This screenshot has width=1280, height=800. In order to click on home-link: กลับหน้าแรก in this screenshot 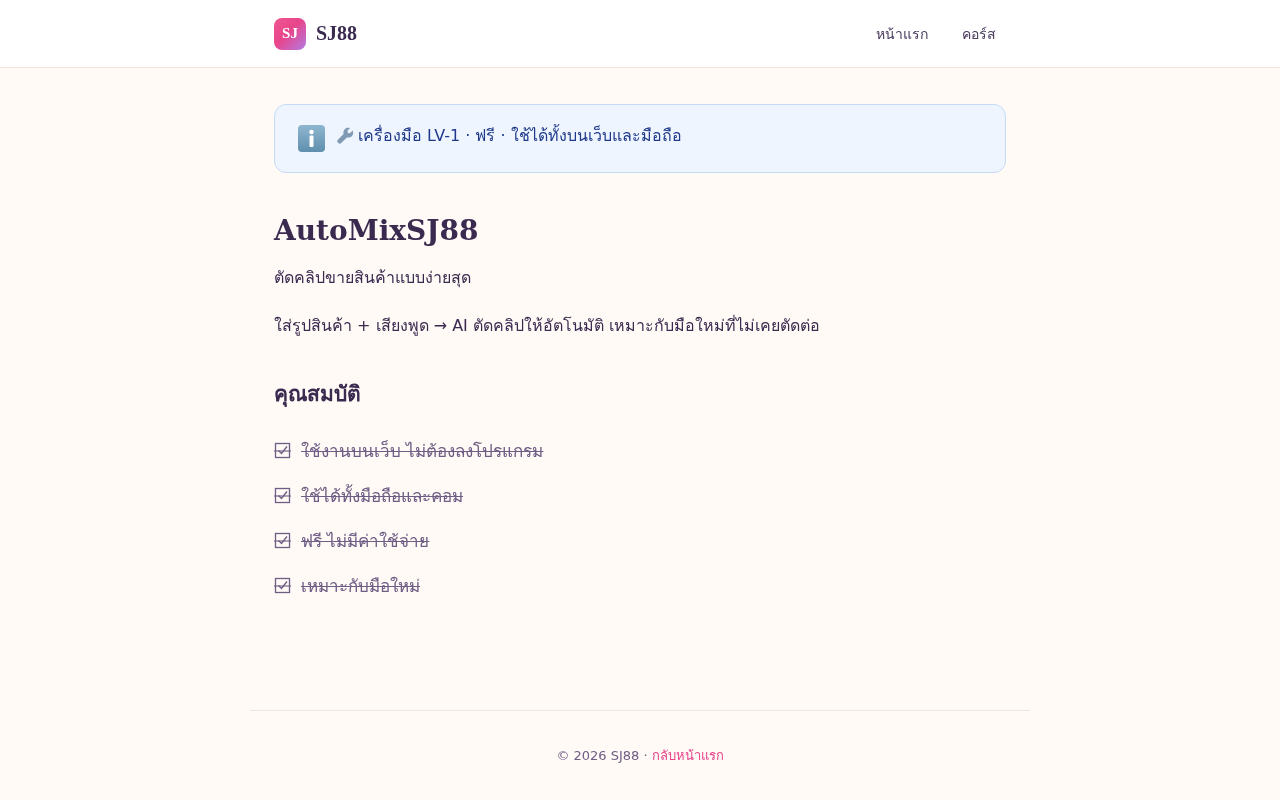, I will do `click(687, 755)`.